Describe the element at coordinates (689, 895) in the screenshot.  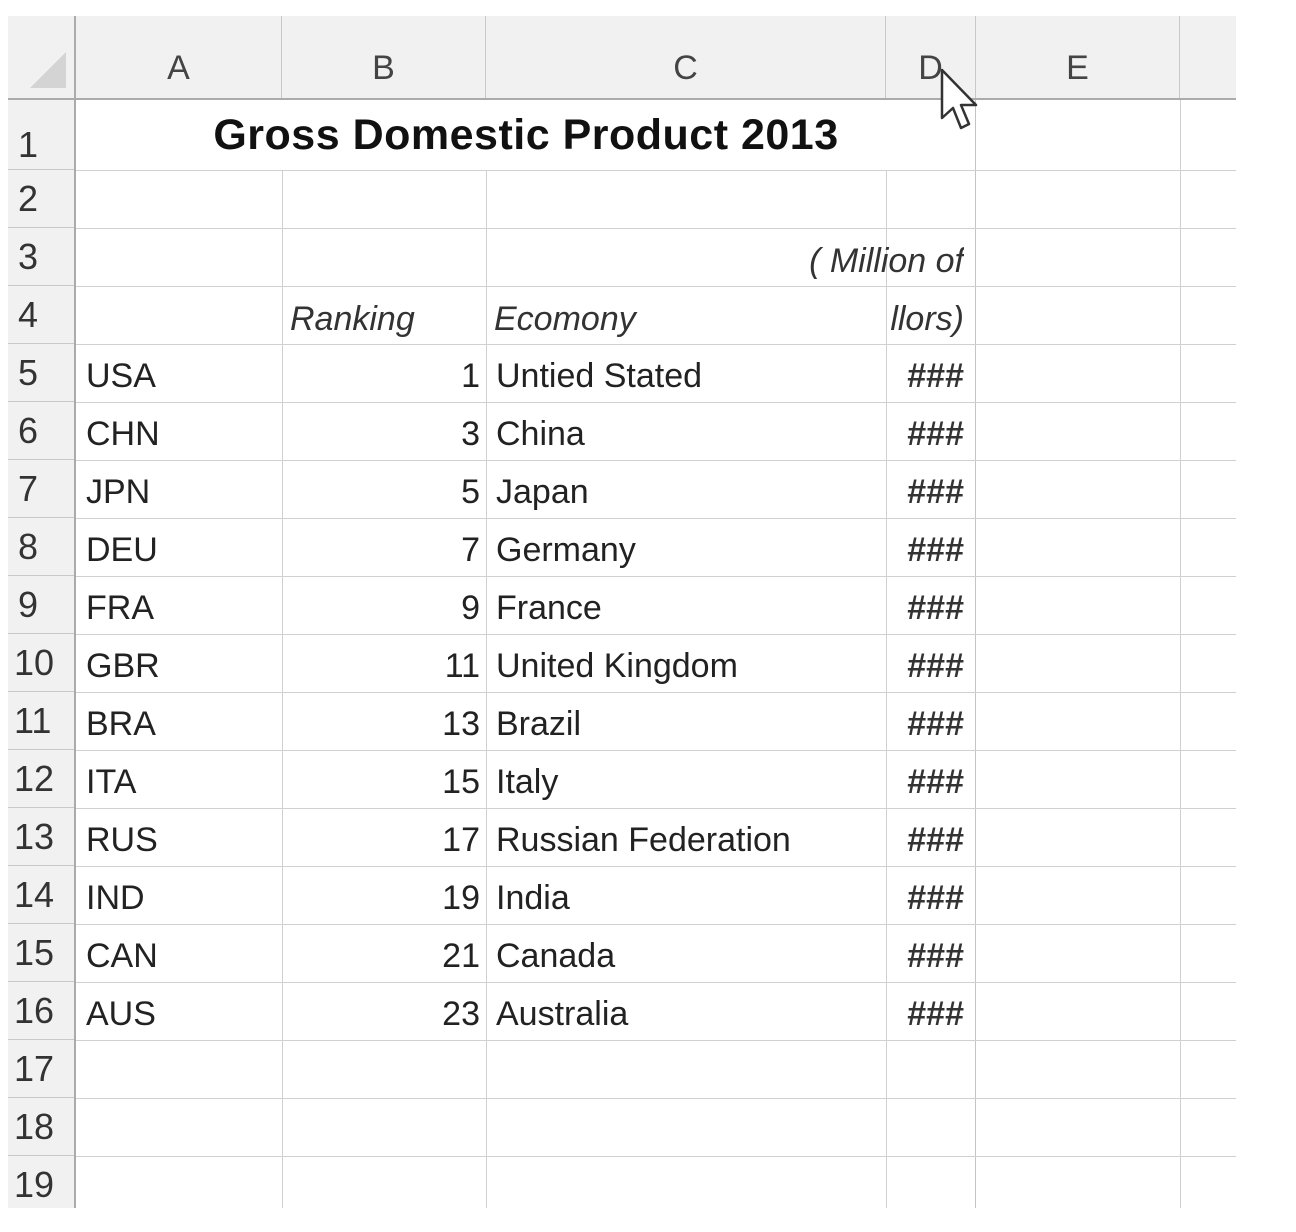
I see `economy-name-cell: India` at that location.